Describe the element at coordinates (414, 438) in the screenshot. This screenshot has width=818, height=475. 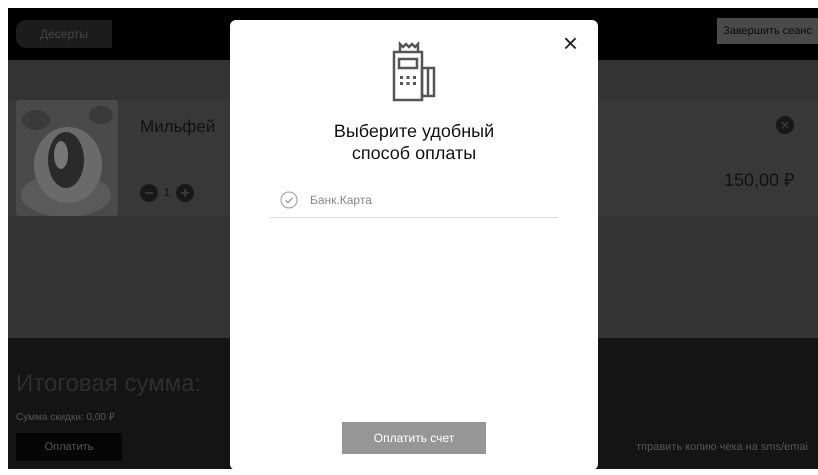
I see `pay-invoice-button: Оплатить счет` at that location.